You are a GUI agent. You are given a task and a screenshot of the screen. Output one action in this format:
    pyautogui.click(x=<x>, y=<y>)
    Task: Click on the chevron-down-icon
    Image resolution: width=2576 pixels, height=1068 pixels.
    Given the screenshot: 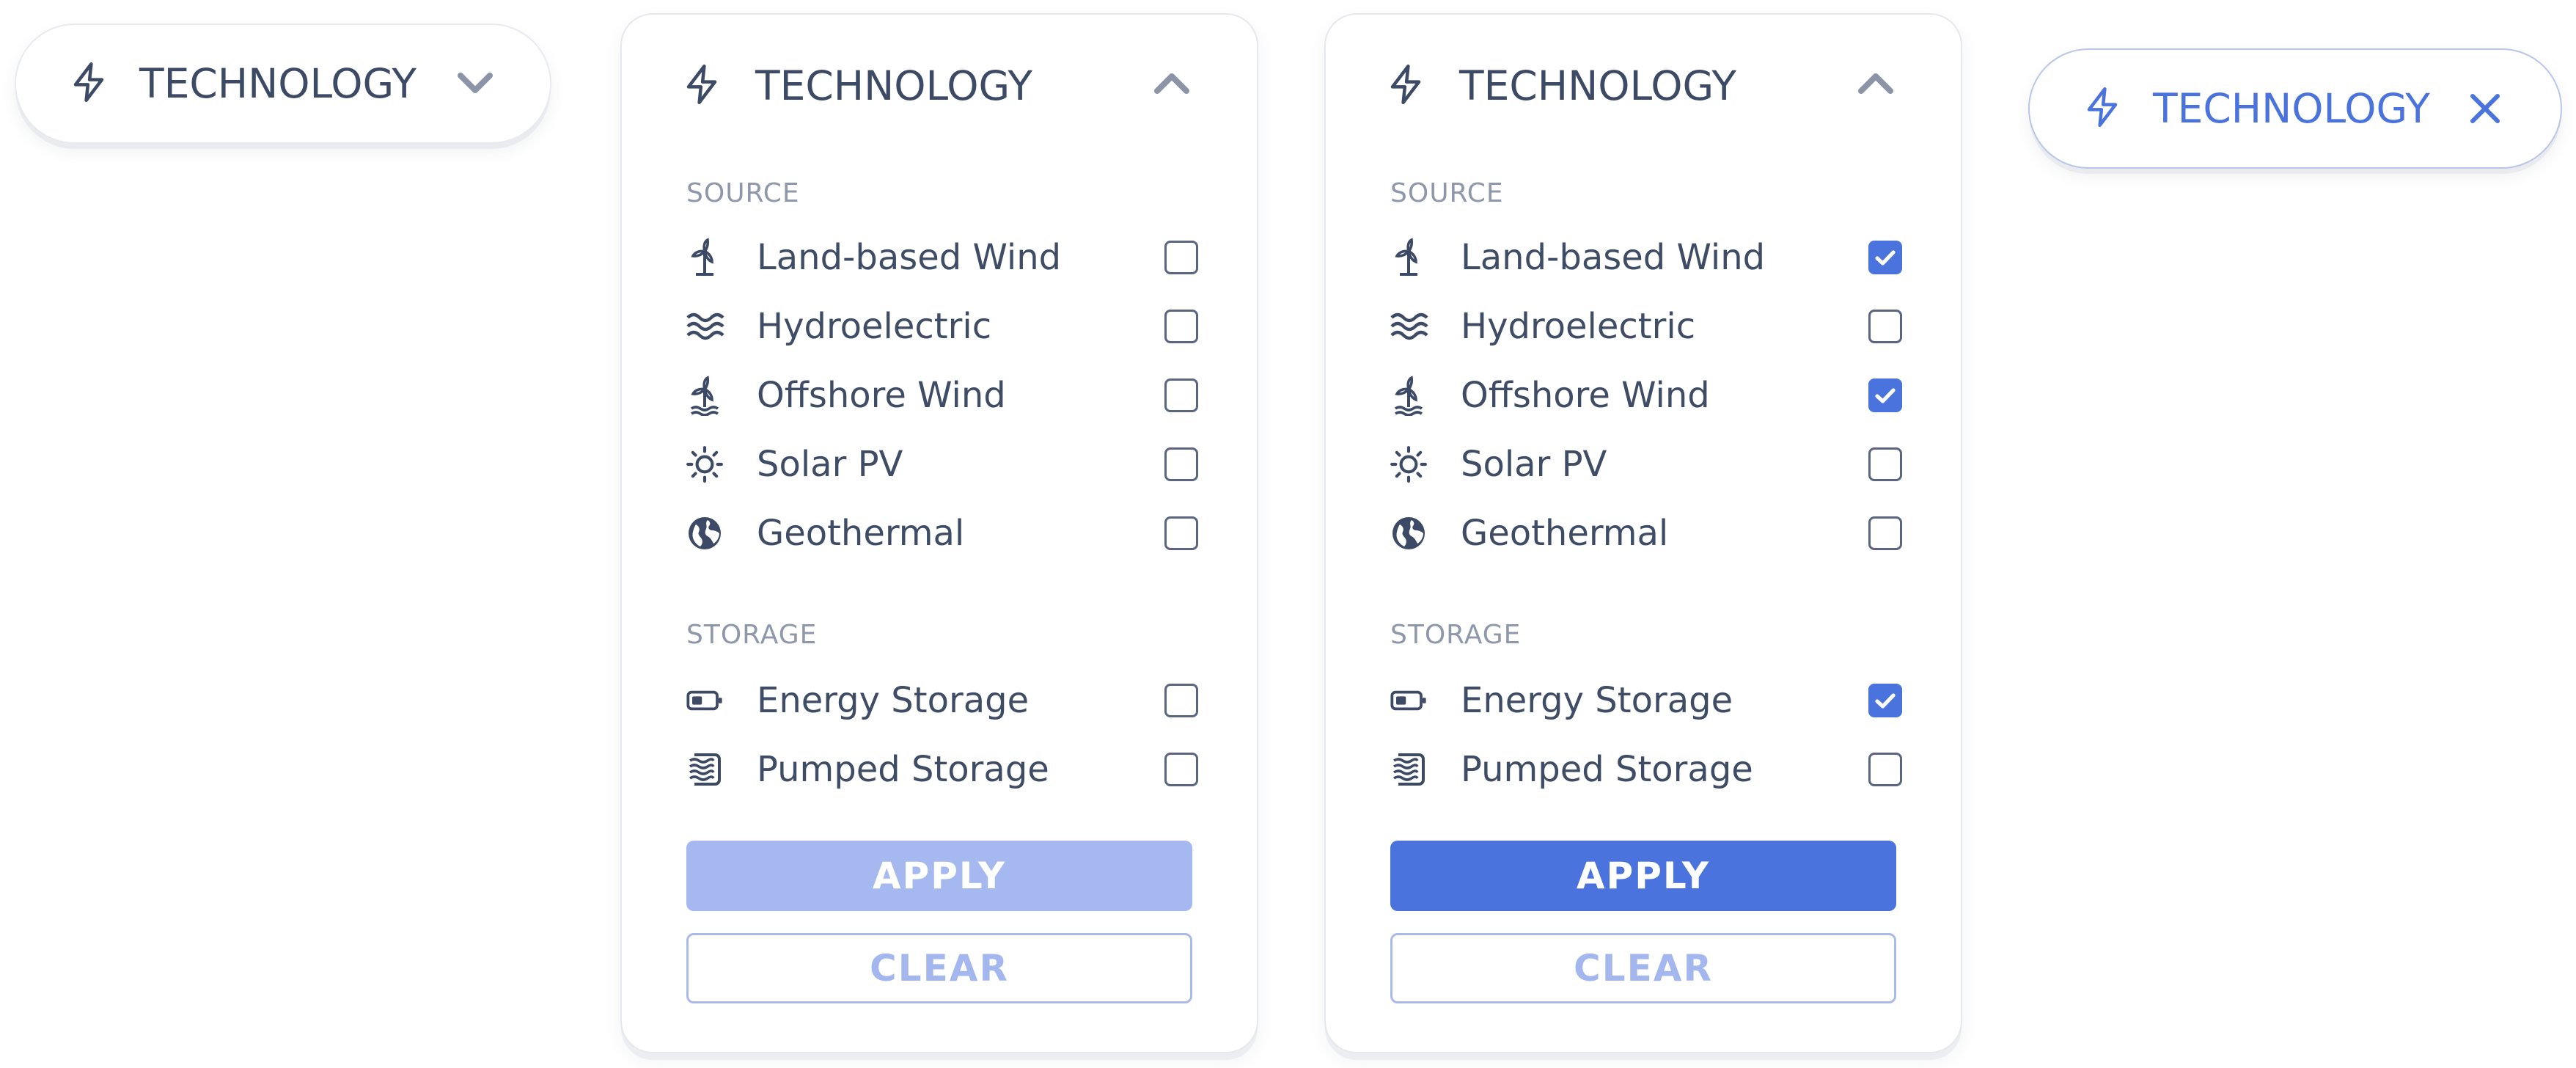 What is the action you would take?
    pyautogui.click(x=475, y=83)
    